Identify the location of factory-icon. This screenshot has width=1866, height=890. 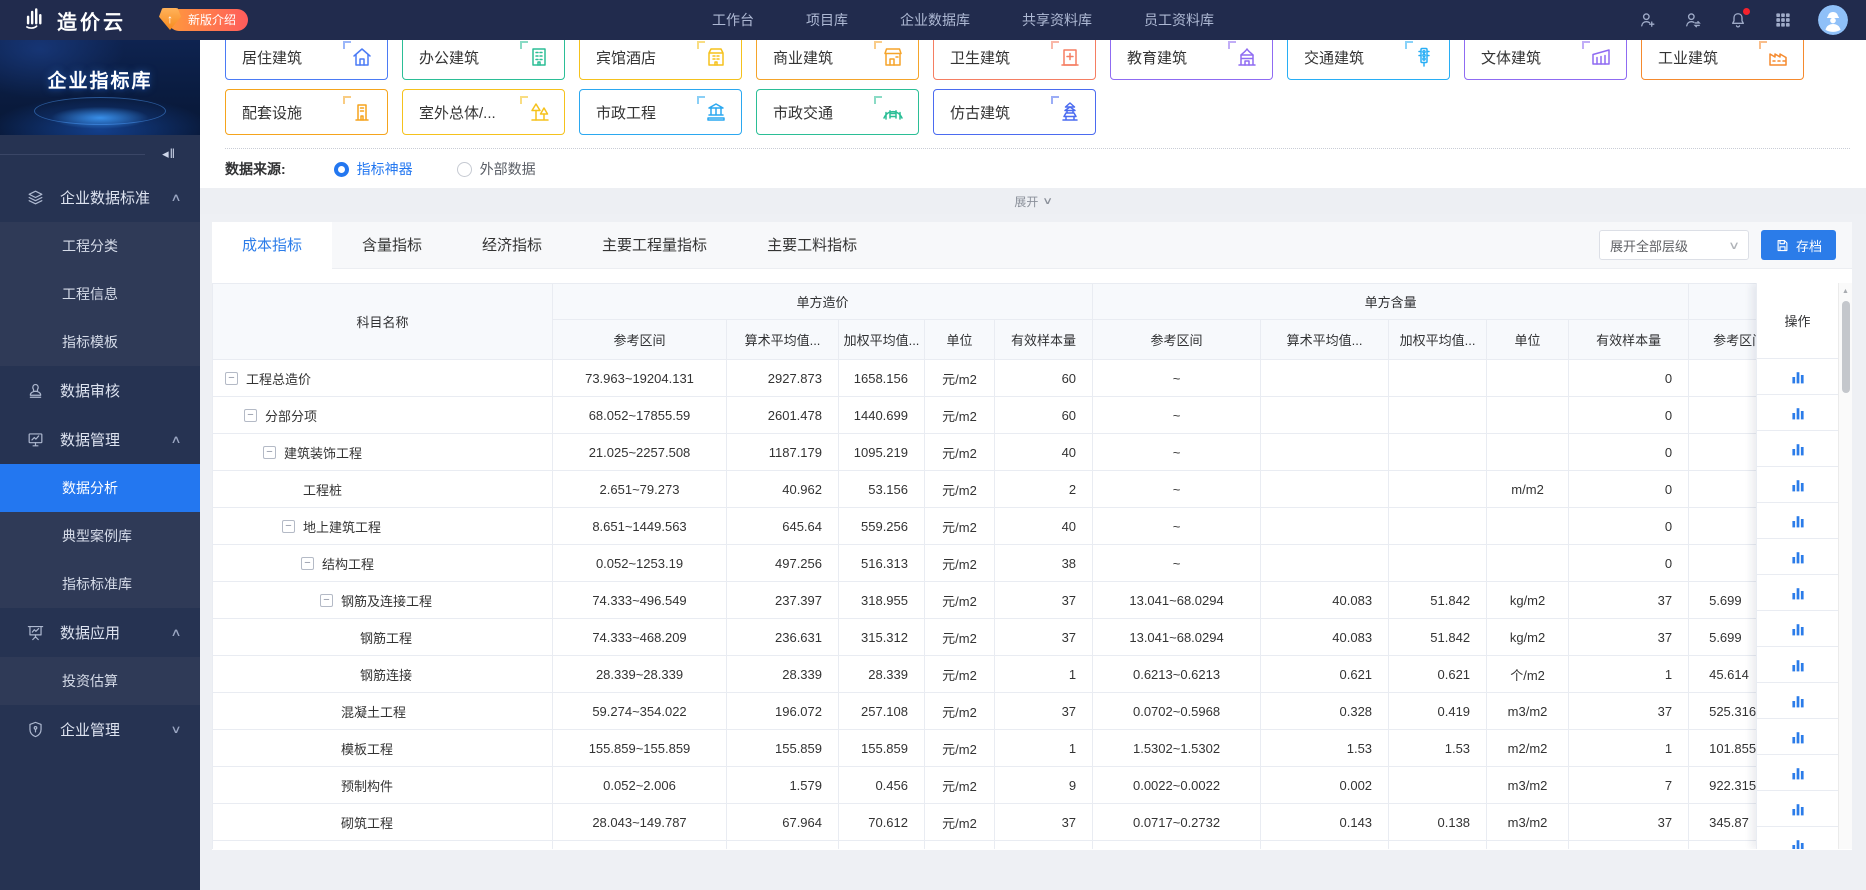
(1774, 55).